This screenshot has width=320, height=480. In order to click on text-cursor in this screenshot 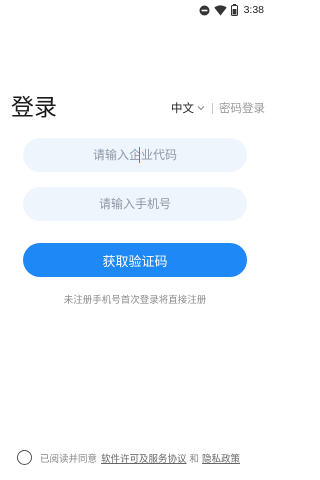, I will do `click(139, 155)`.